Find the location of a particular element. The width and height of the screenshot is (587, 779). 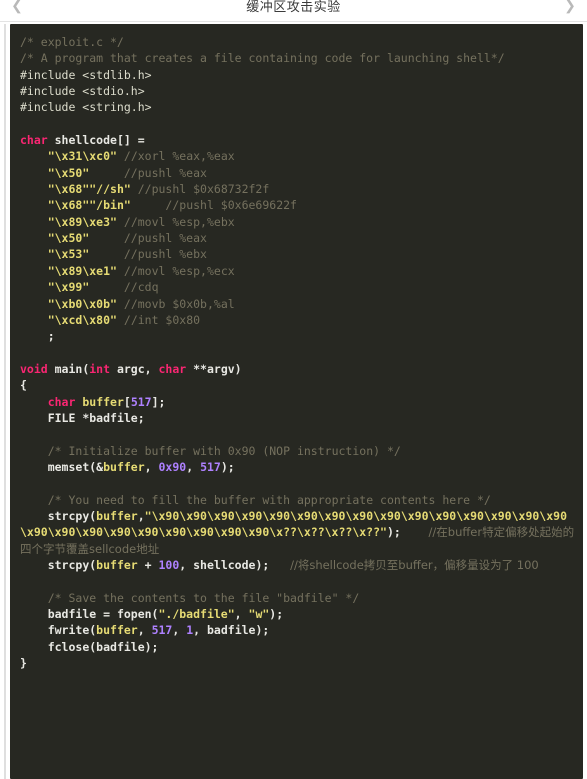

top-navigation-bar: ❮ 缓冲区攻击实验 ❯ is located at coordinates (293, 11).